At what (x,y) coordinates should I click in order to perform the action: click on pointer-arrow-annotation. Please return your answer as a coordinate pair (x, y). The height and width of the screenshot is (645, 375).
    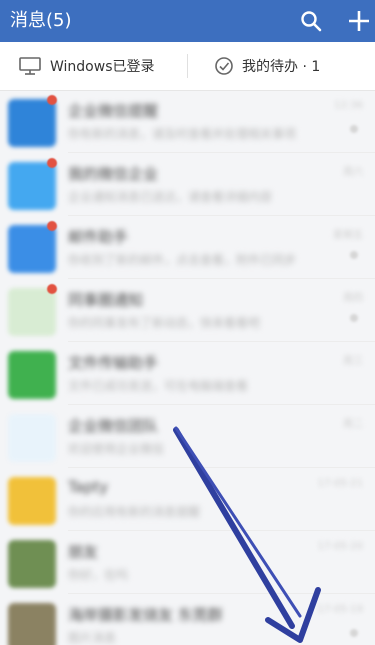
    Looking at the image, I should click on (247, 534).